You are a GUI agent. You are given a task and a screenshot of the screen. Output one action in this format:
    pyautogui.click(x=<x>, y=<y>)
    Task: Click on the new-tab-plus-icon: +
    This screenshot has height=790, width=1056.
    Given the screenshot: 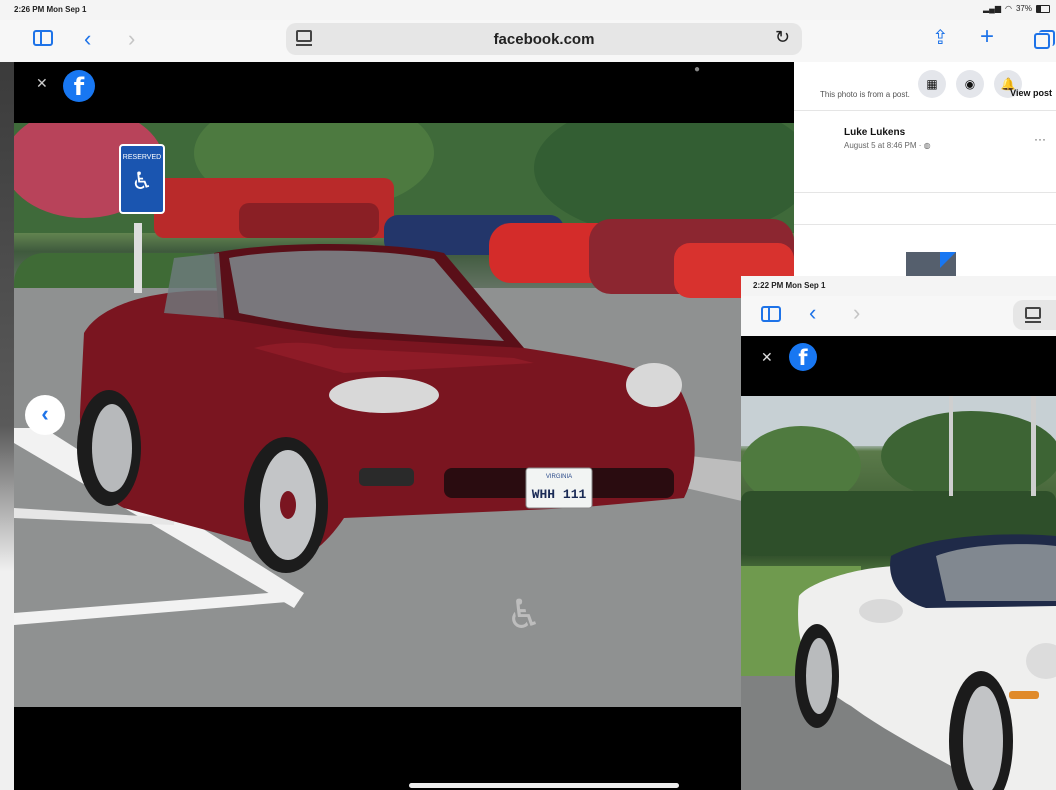 What is the action you would take?
    pyautogui.click(x=987, y=37)
    